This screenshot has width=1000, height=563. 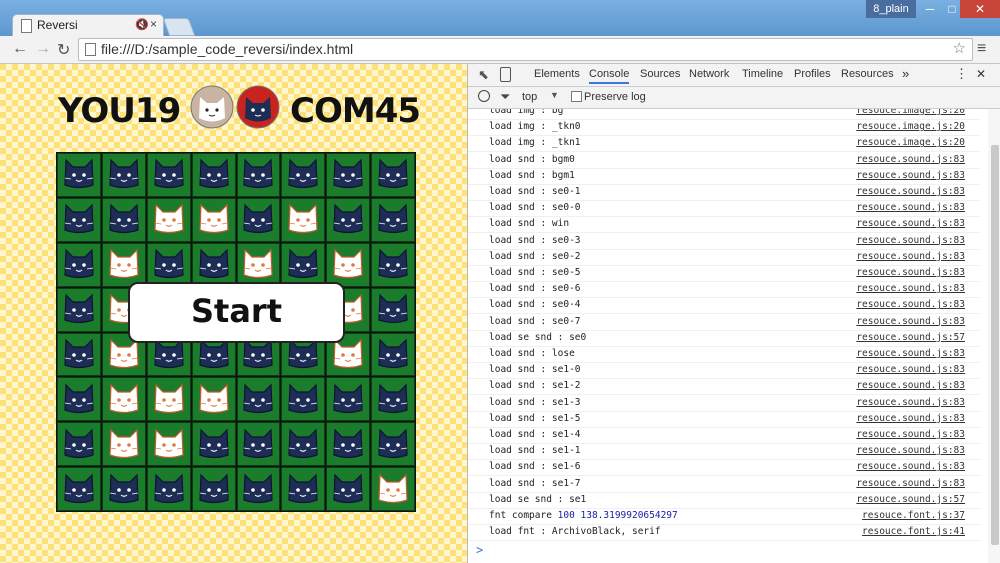 I want to click on tab-network: Network, so click(x=709, y=74).